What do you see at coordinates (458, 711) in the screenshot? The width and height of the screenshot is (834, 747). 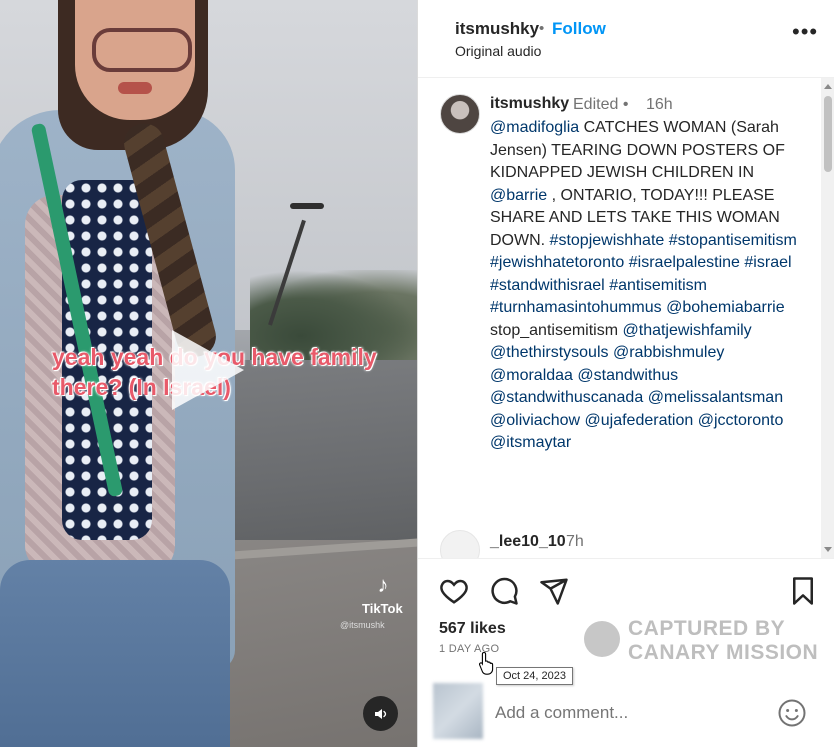 I see `current-user-avatar` at bounding box center [458, 711].